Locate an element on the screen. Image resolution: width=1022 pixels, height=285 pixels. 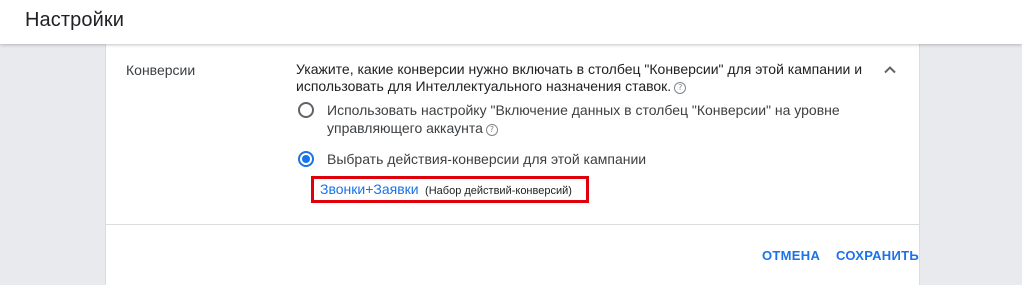
radio-campaign-conversion-actions is located at coordinates (306, 159).